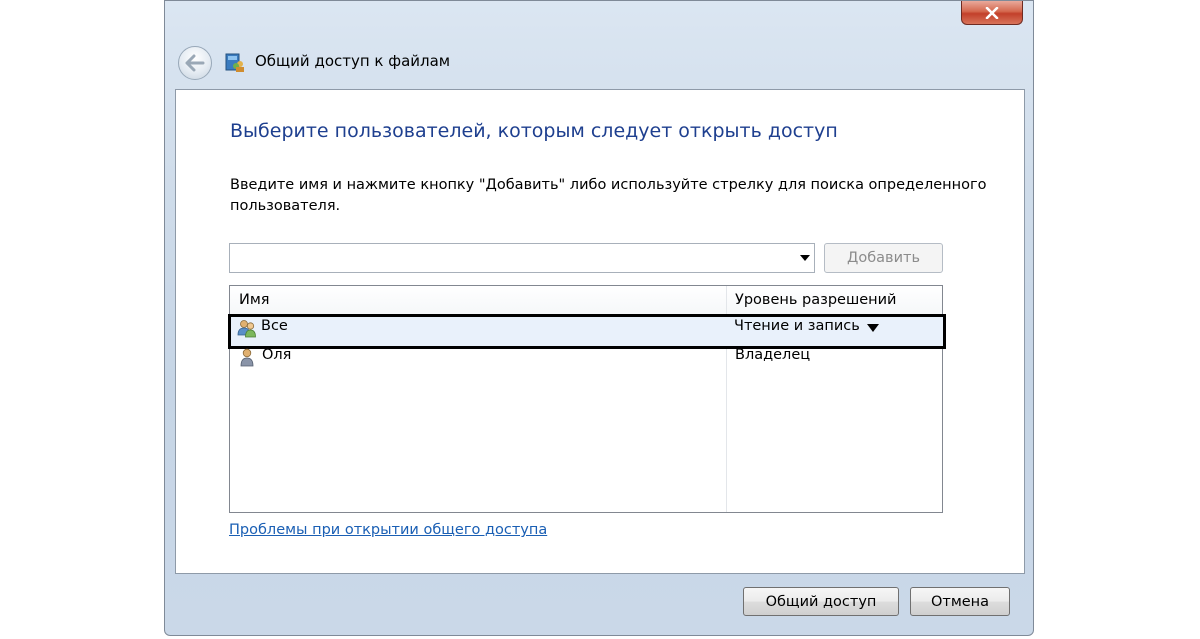 The height and width of the screenshot is (639, 1200). I want to click on shared-folder-icon, so click(234, 62).